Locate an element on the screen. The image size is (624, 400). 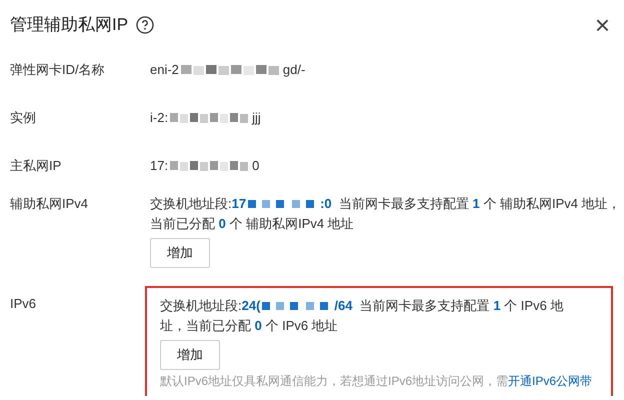
quota-info: 当前已分配 0 个 辅助私网IPv4 地址 is located at coordinates (252, 224).